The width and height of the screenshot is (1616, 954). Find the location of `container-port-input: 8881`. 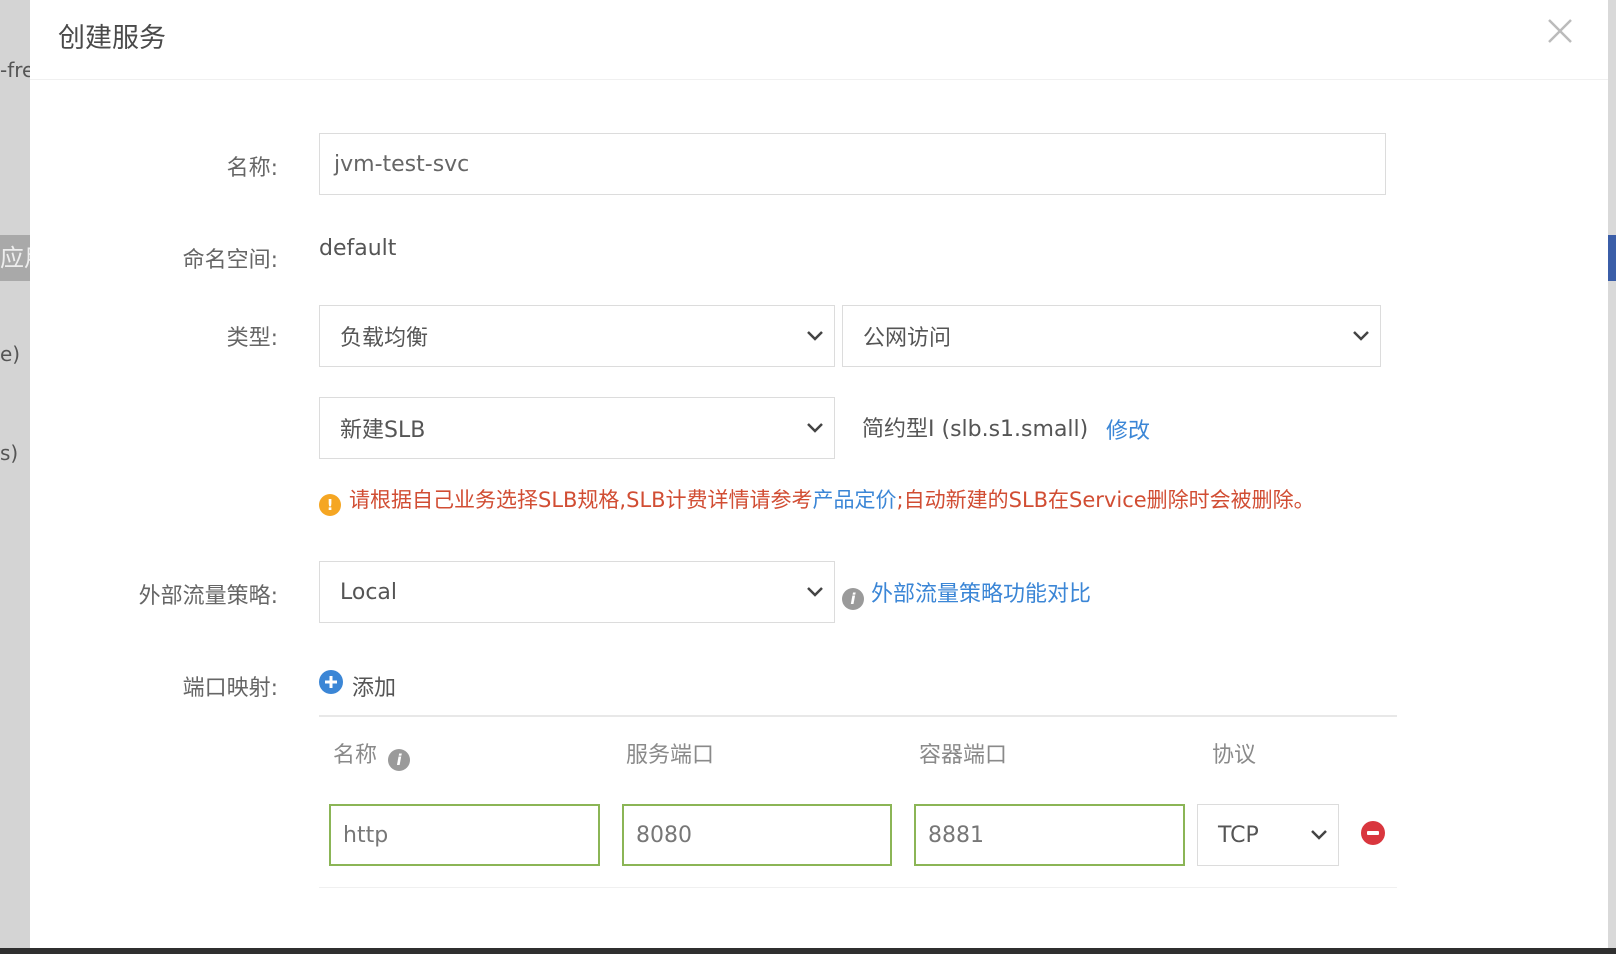

container-port-input: 8881 is located at coordinates (1049, 835).